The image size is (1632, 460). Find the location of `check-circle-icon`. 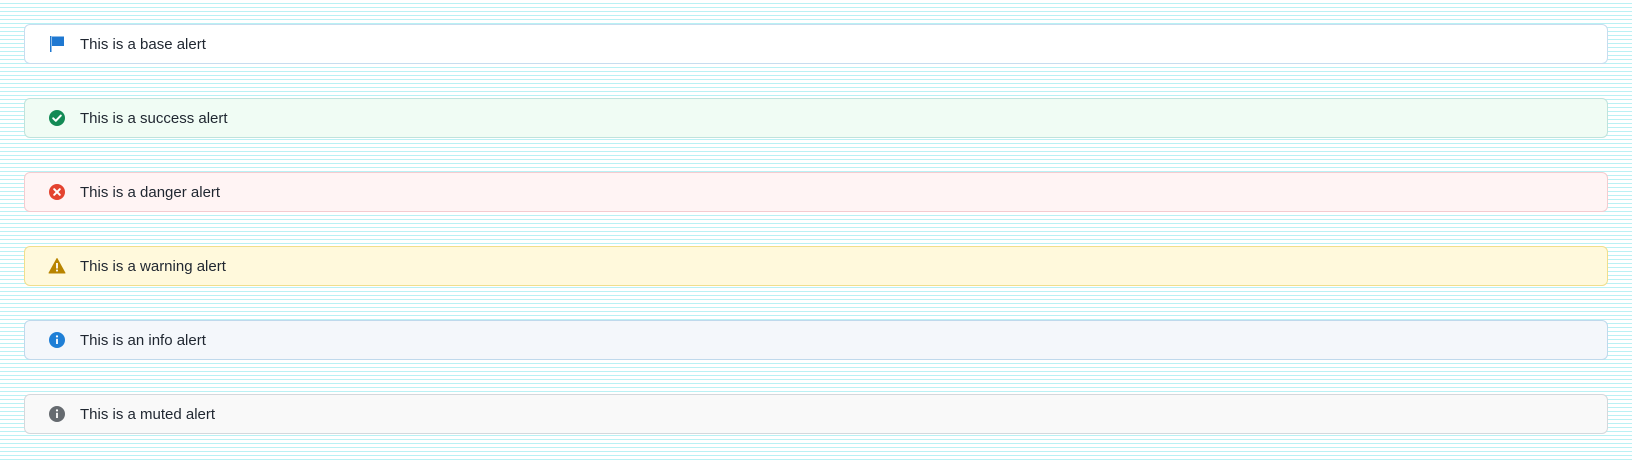

check-circle-icon is located at coordinates (57, 118).